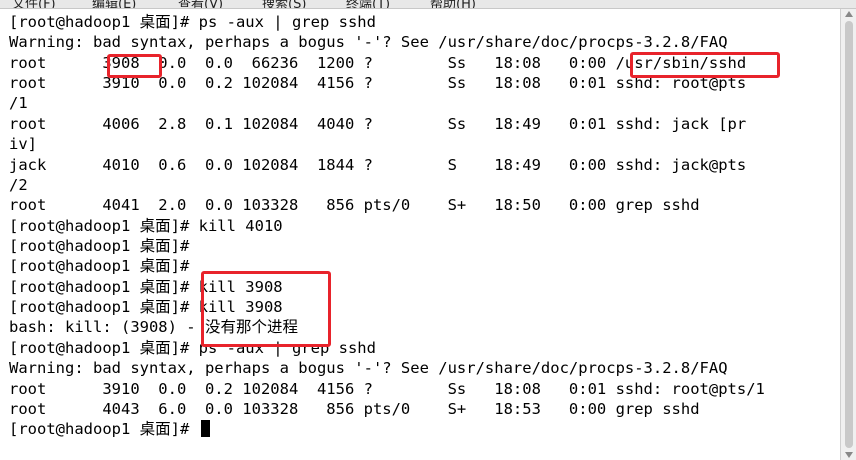 This screenshot has width=856, height=460. I want to click on prompt-text: [root@hadoop1 桌面]#, so click(104, 429).